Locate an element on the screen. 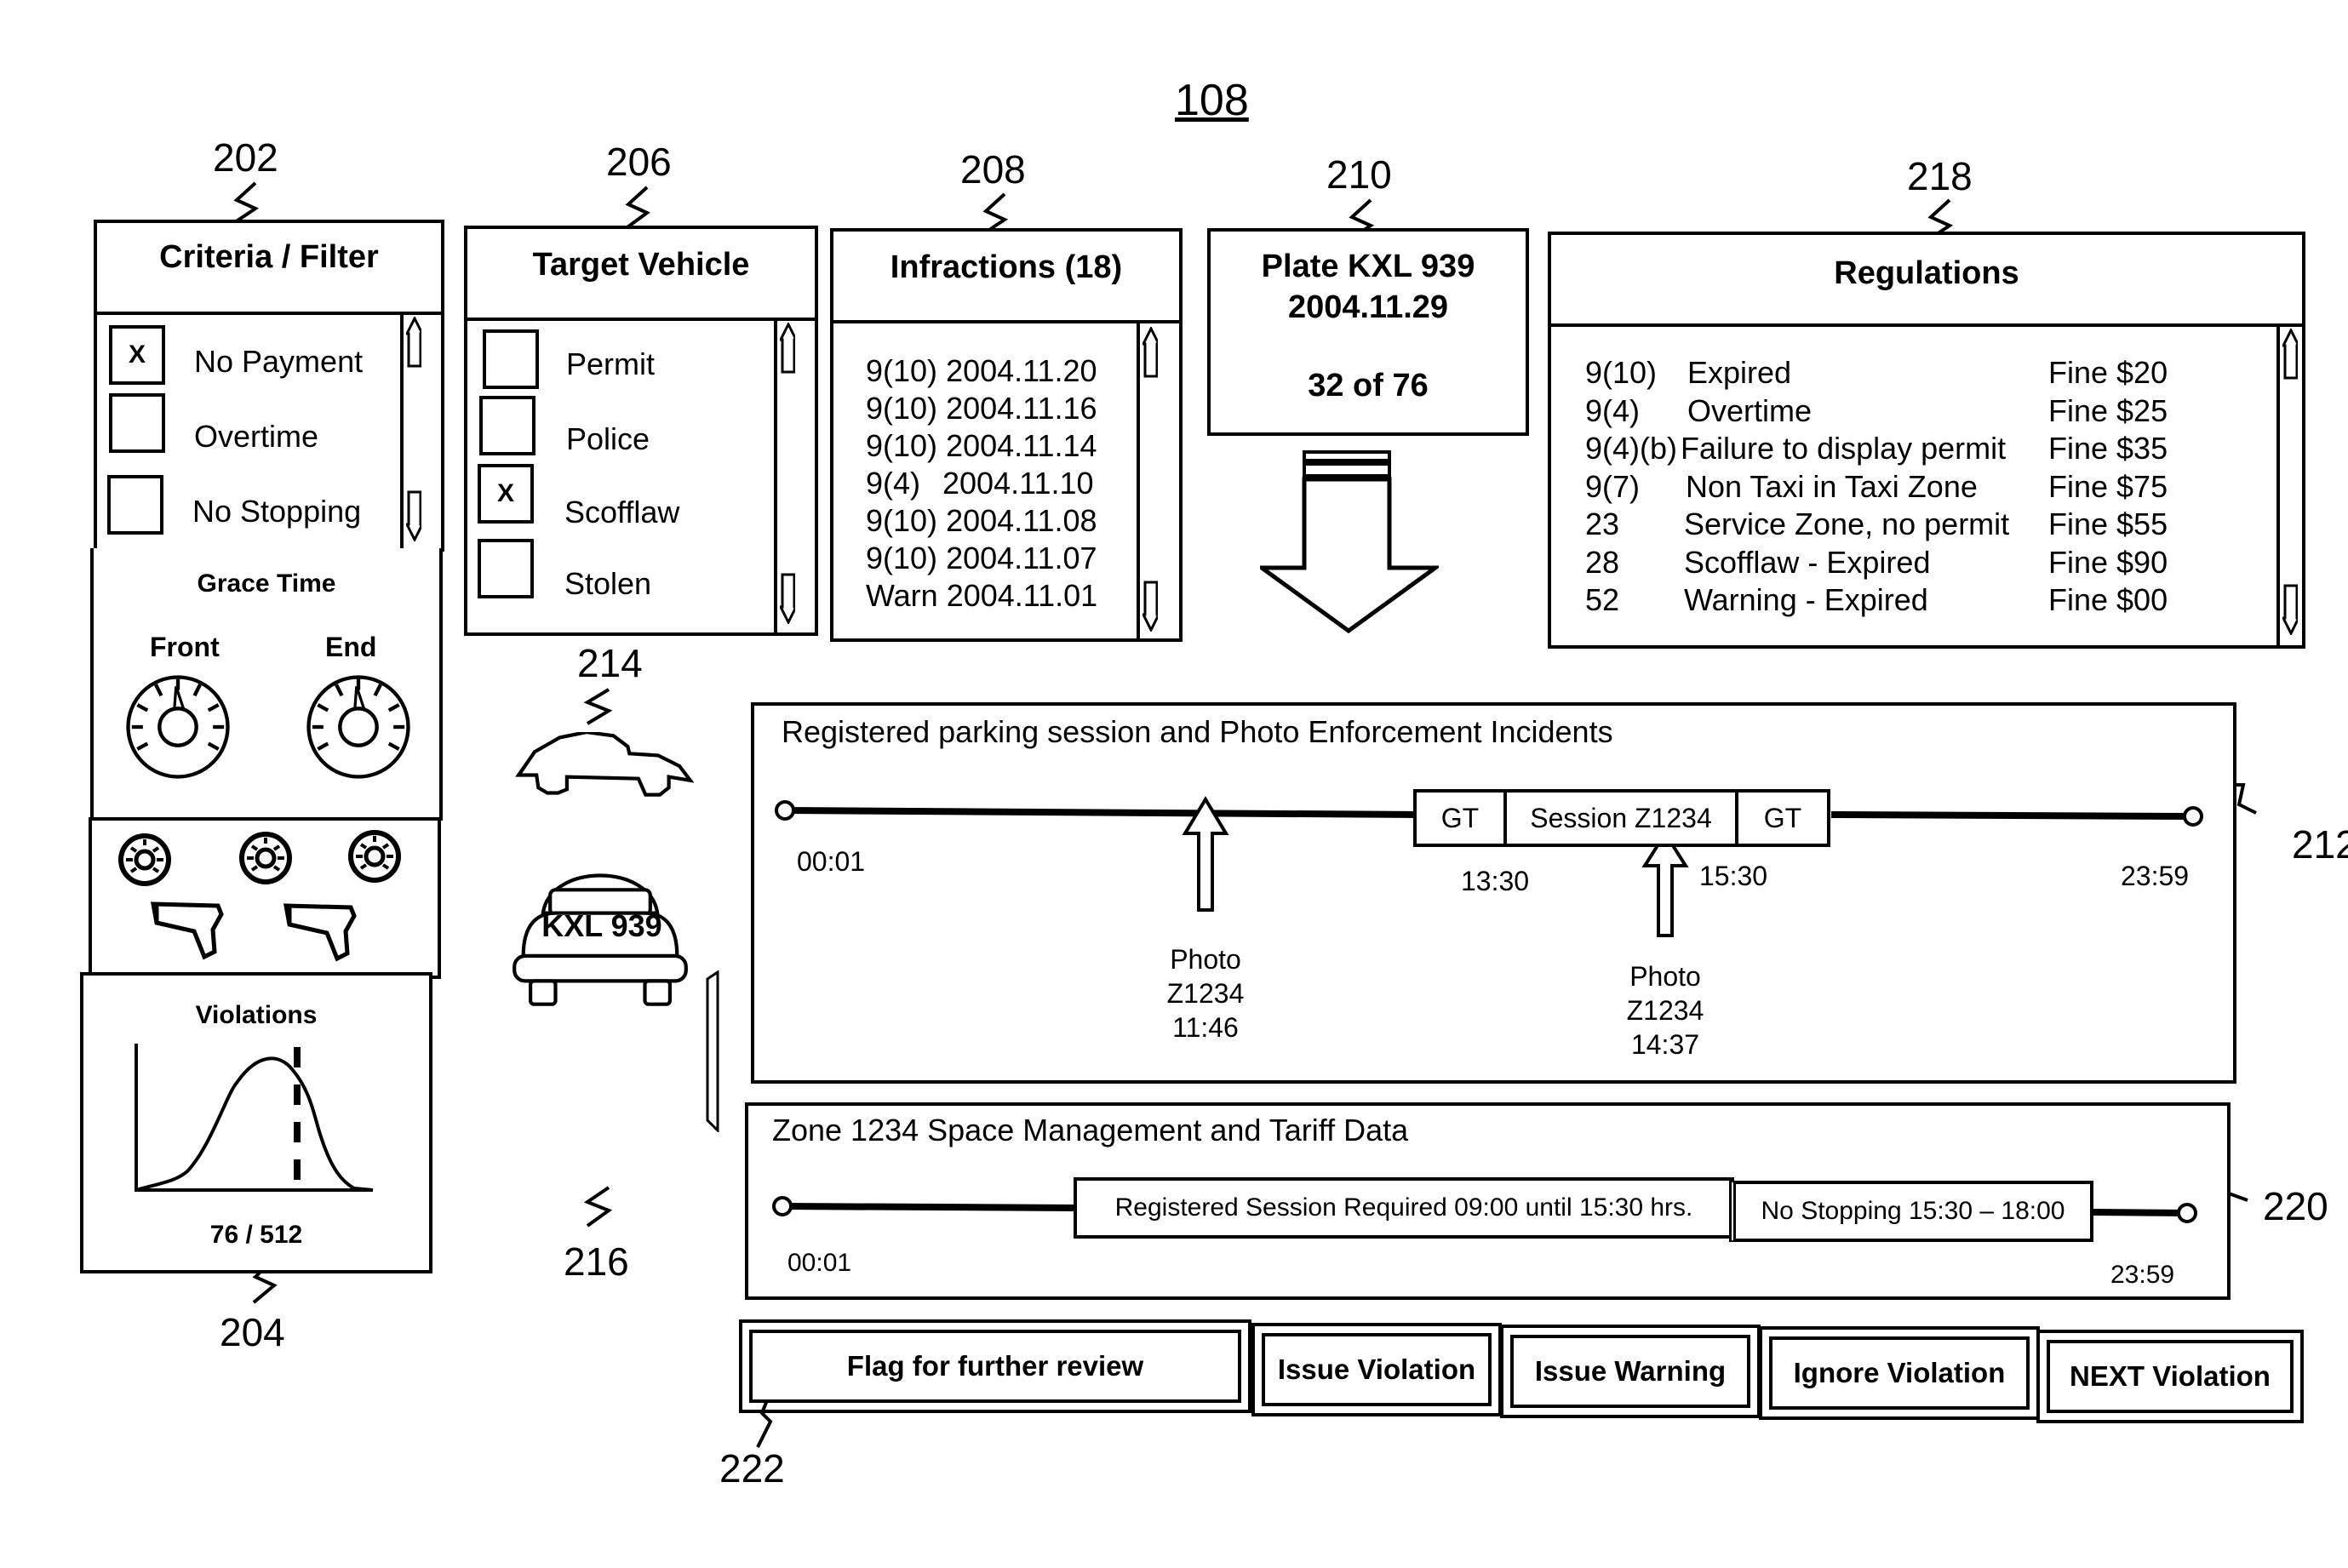 The image size is (2348, 1568). photo-zone: Z1234 is located at coordinates (1665, 1011).